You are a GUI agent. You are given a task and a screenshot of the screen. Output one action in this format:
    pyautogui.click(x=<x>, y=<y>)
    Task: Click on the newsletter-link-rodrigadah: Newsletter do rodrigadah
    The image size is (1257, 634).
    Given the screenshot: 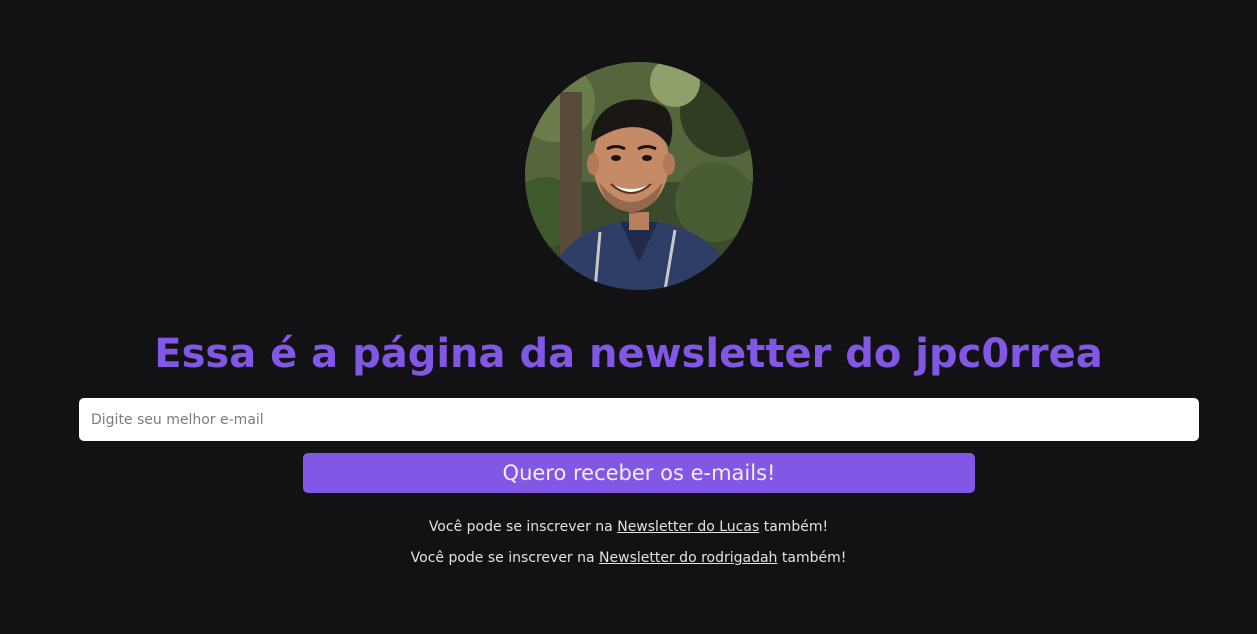 What is the action you would take?
    pyautogui.click(x=688, y=558)
    